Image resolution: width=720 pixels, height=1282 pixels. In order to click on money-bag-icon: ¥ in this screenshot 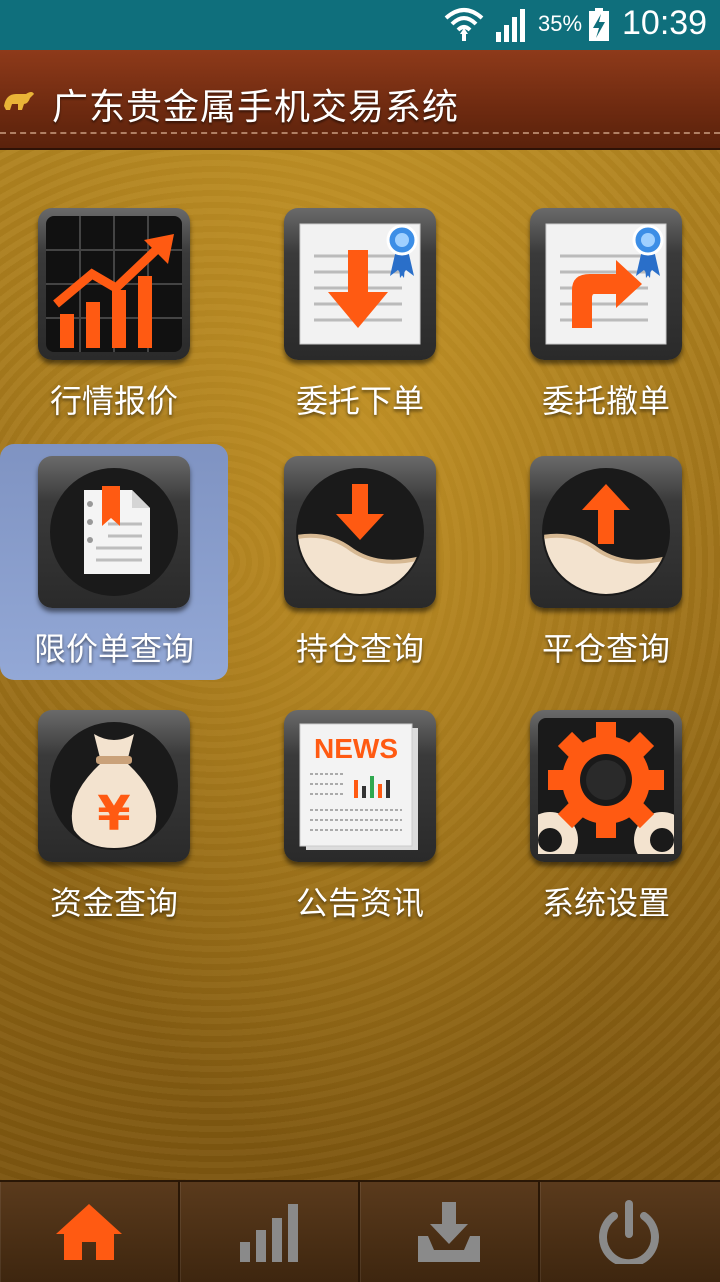, I will do `click(114, 786)`.